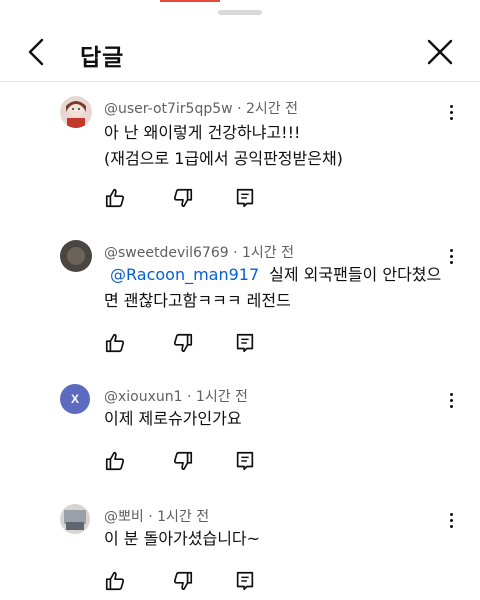 Image resolution: width=480 pixels, height=600 pixels. I want to click on sheet-drag-handle, so click(240, 12).